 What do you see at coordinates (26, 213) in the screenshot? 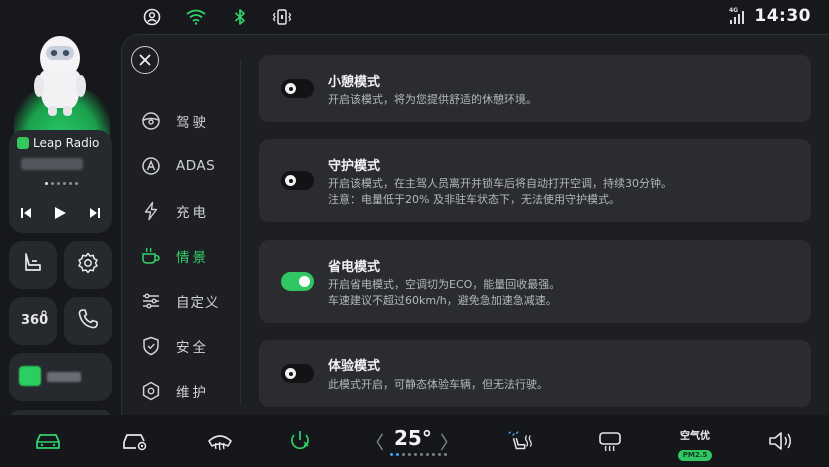
I see `previous-icon` at bounding box center [26, 213].